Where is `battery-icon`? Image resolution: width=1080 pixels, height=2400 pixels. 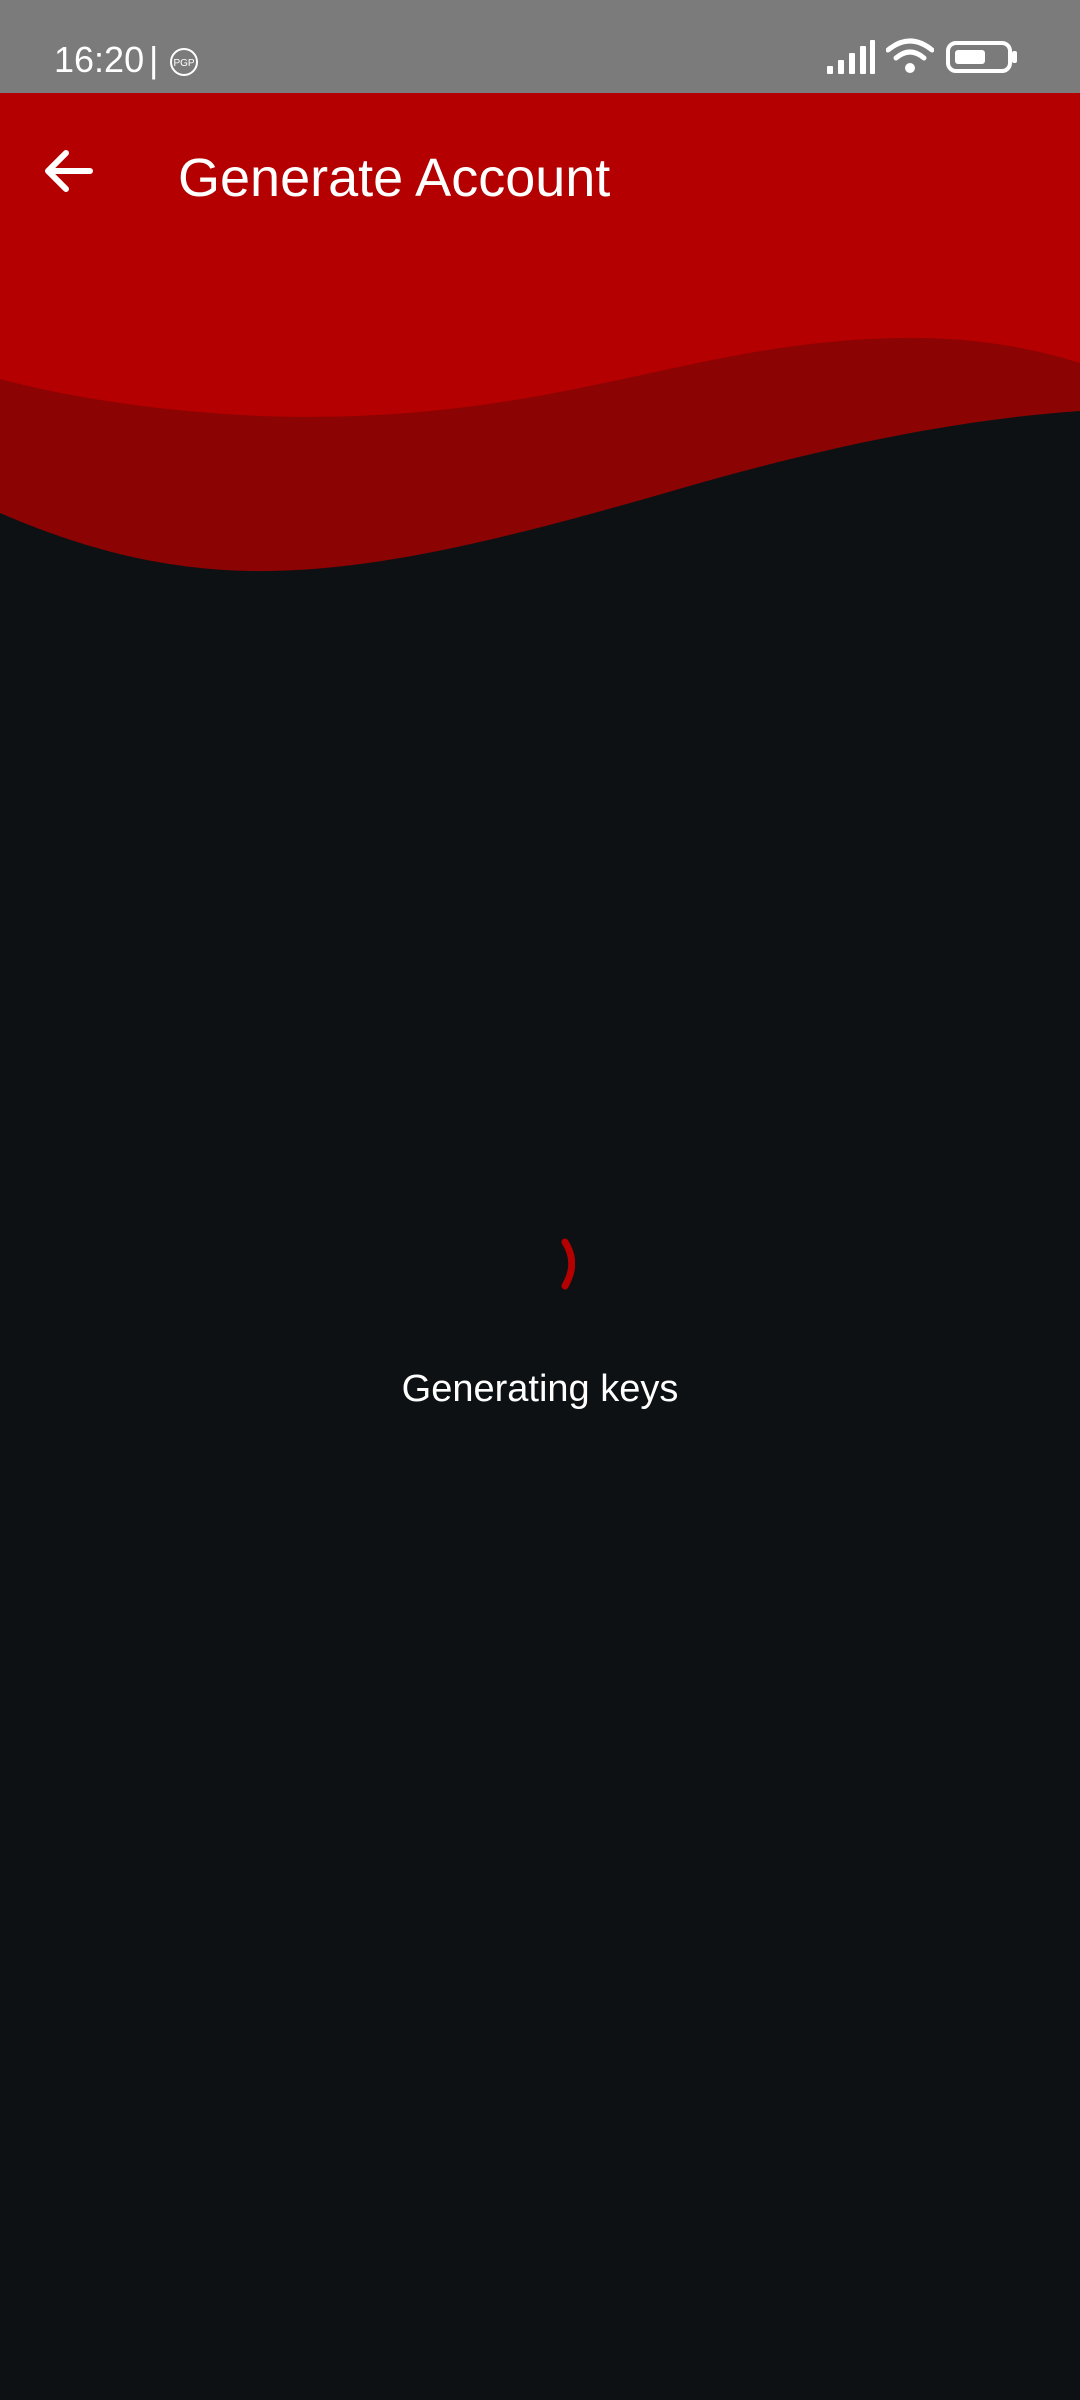
battery-icon is located at coordinates (981, 57).